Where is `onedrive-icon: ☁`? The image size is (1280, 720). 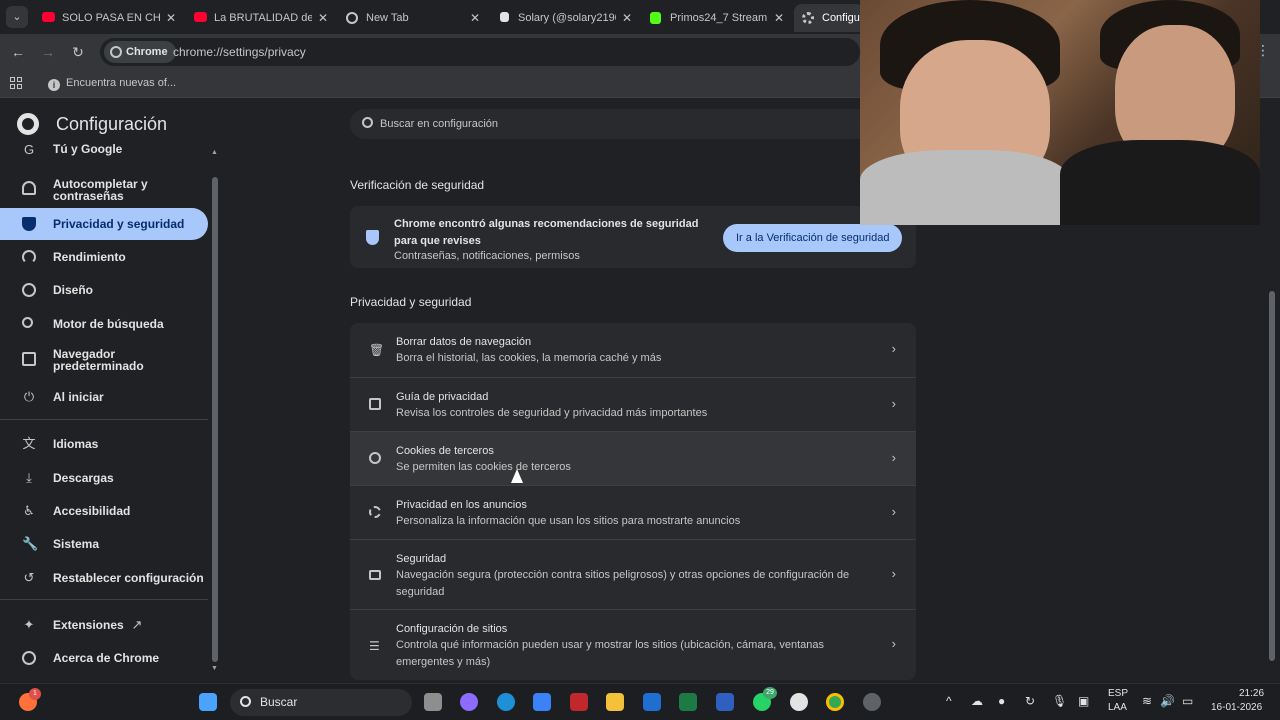 onedrive-icon: ☁ is located at coordinates (977, 701).